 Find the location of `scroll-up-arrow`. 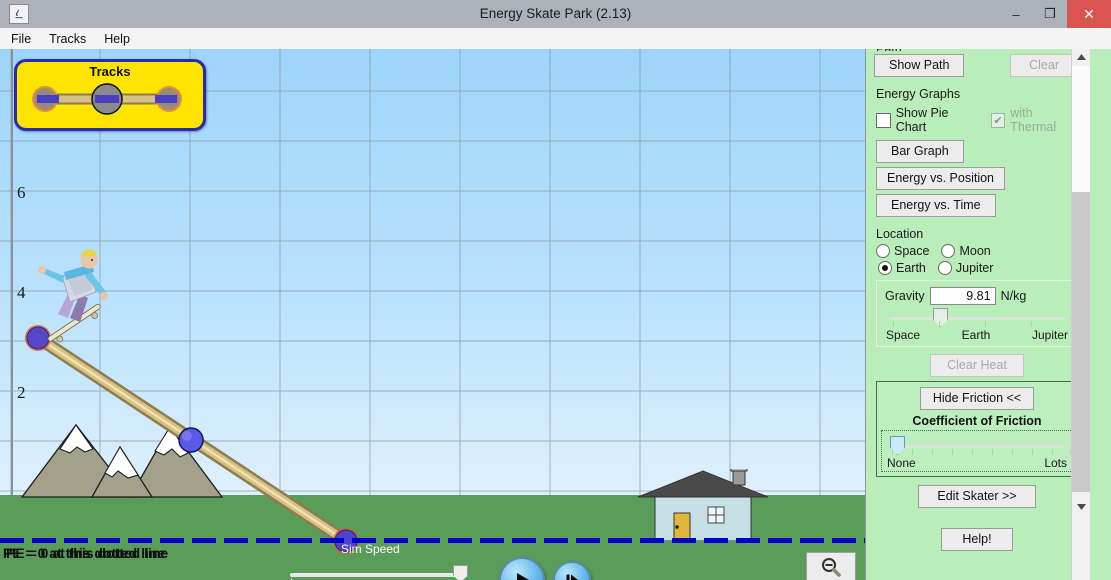

scroll-up-arrow is located at coordinates (1081, 57).